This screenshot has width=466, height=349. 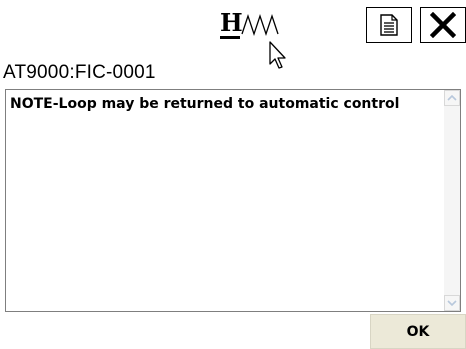 I want to click on chevron-up-icon, so click(x=452, y=97).